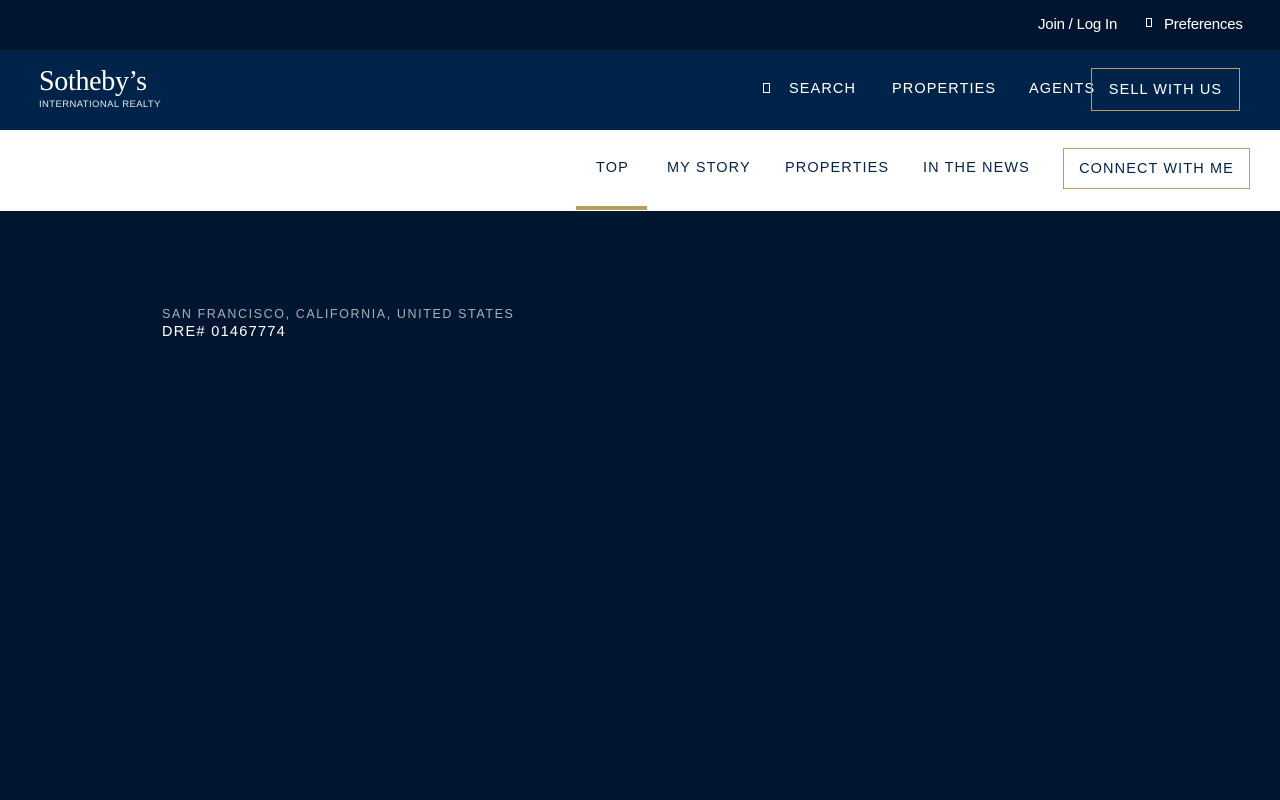 The image size is (1280, 800). I want to click on logo-tagline: INTERNATIONAL REALTY, so click(100, 104).